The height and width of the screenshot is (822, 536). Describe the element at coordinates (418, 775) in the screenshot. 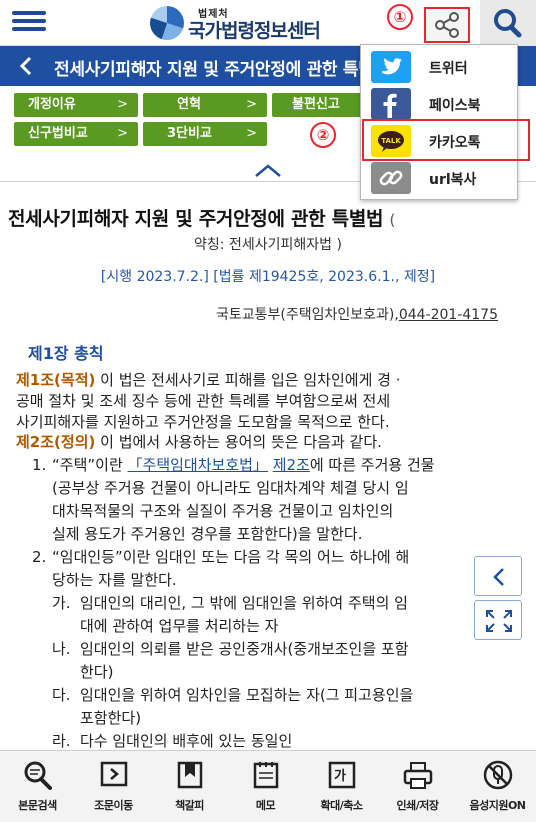

I see `print-icon` at that location.